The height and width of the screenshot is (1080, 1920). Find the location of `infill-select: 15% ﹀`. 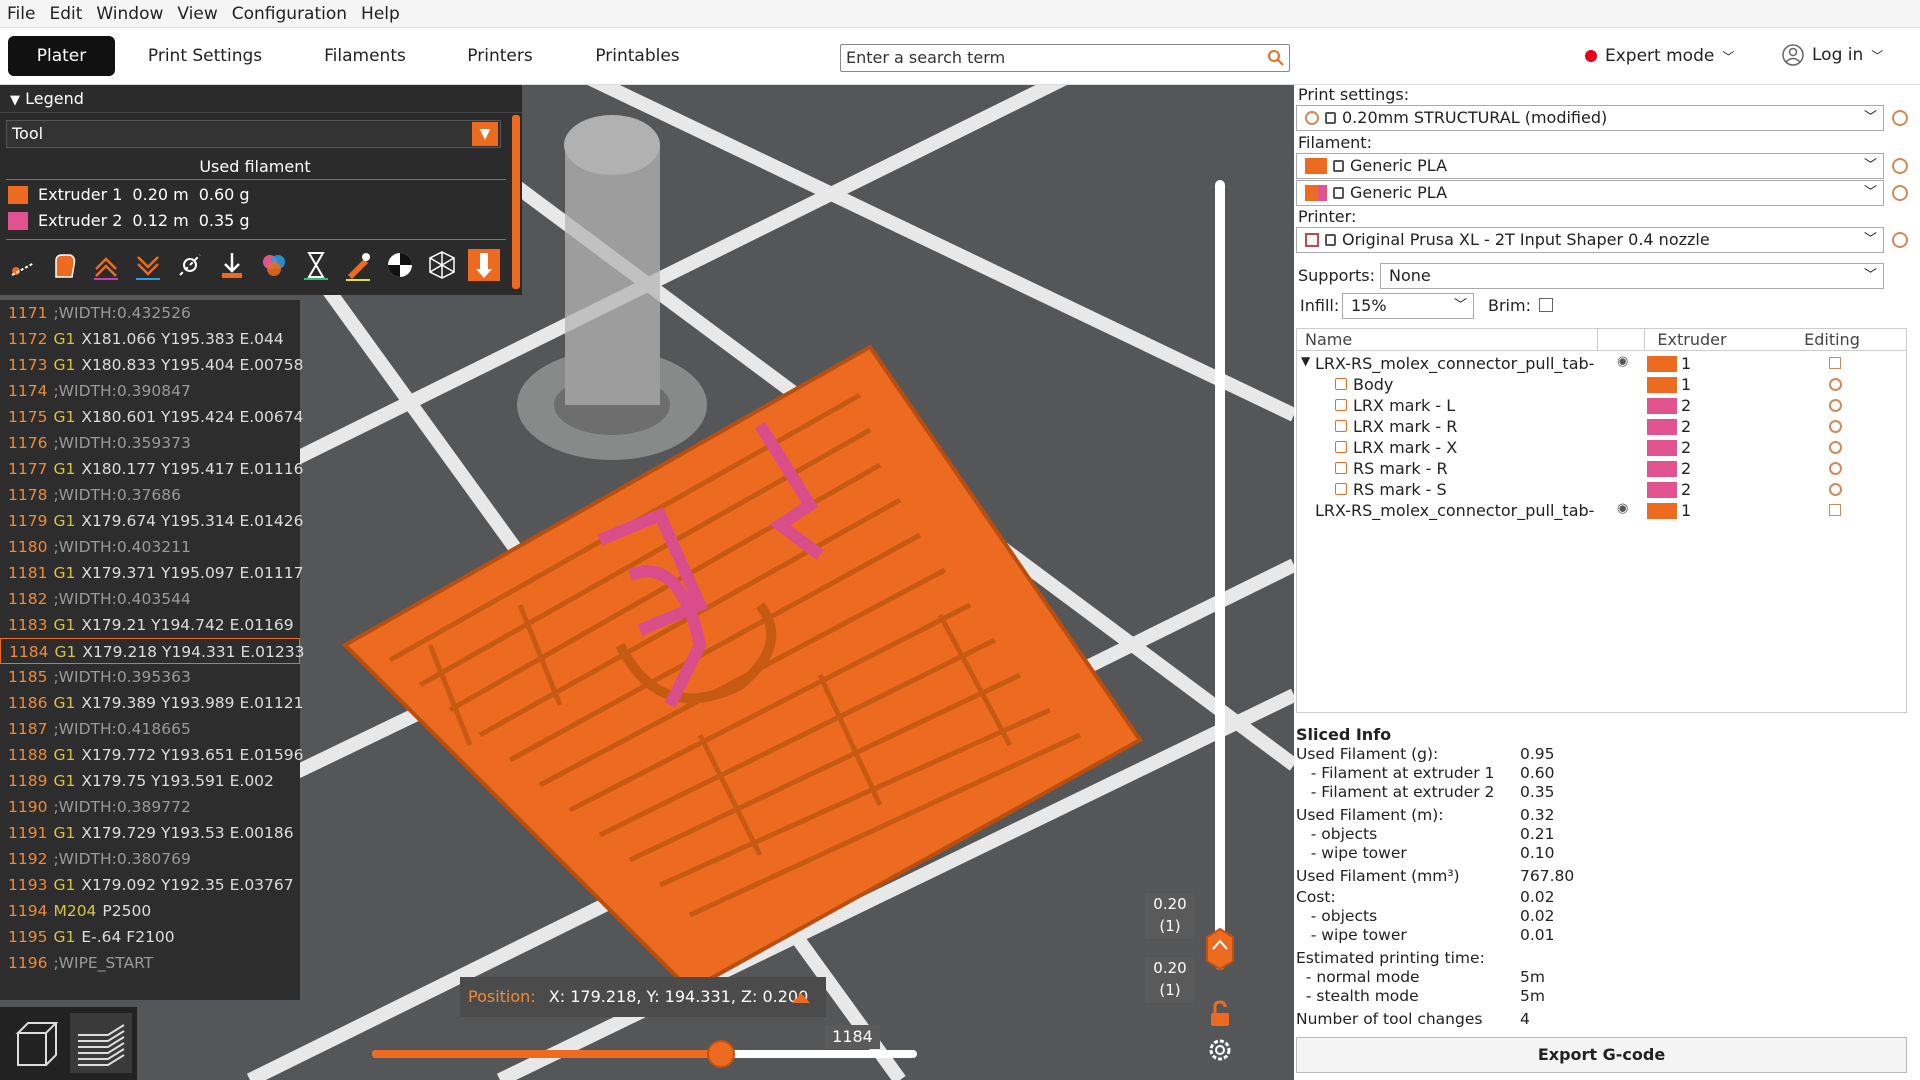

infill-select: 15% ﹀ is located at coordinates (1408, 306).